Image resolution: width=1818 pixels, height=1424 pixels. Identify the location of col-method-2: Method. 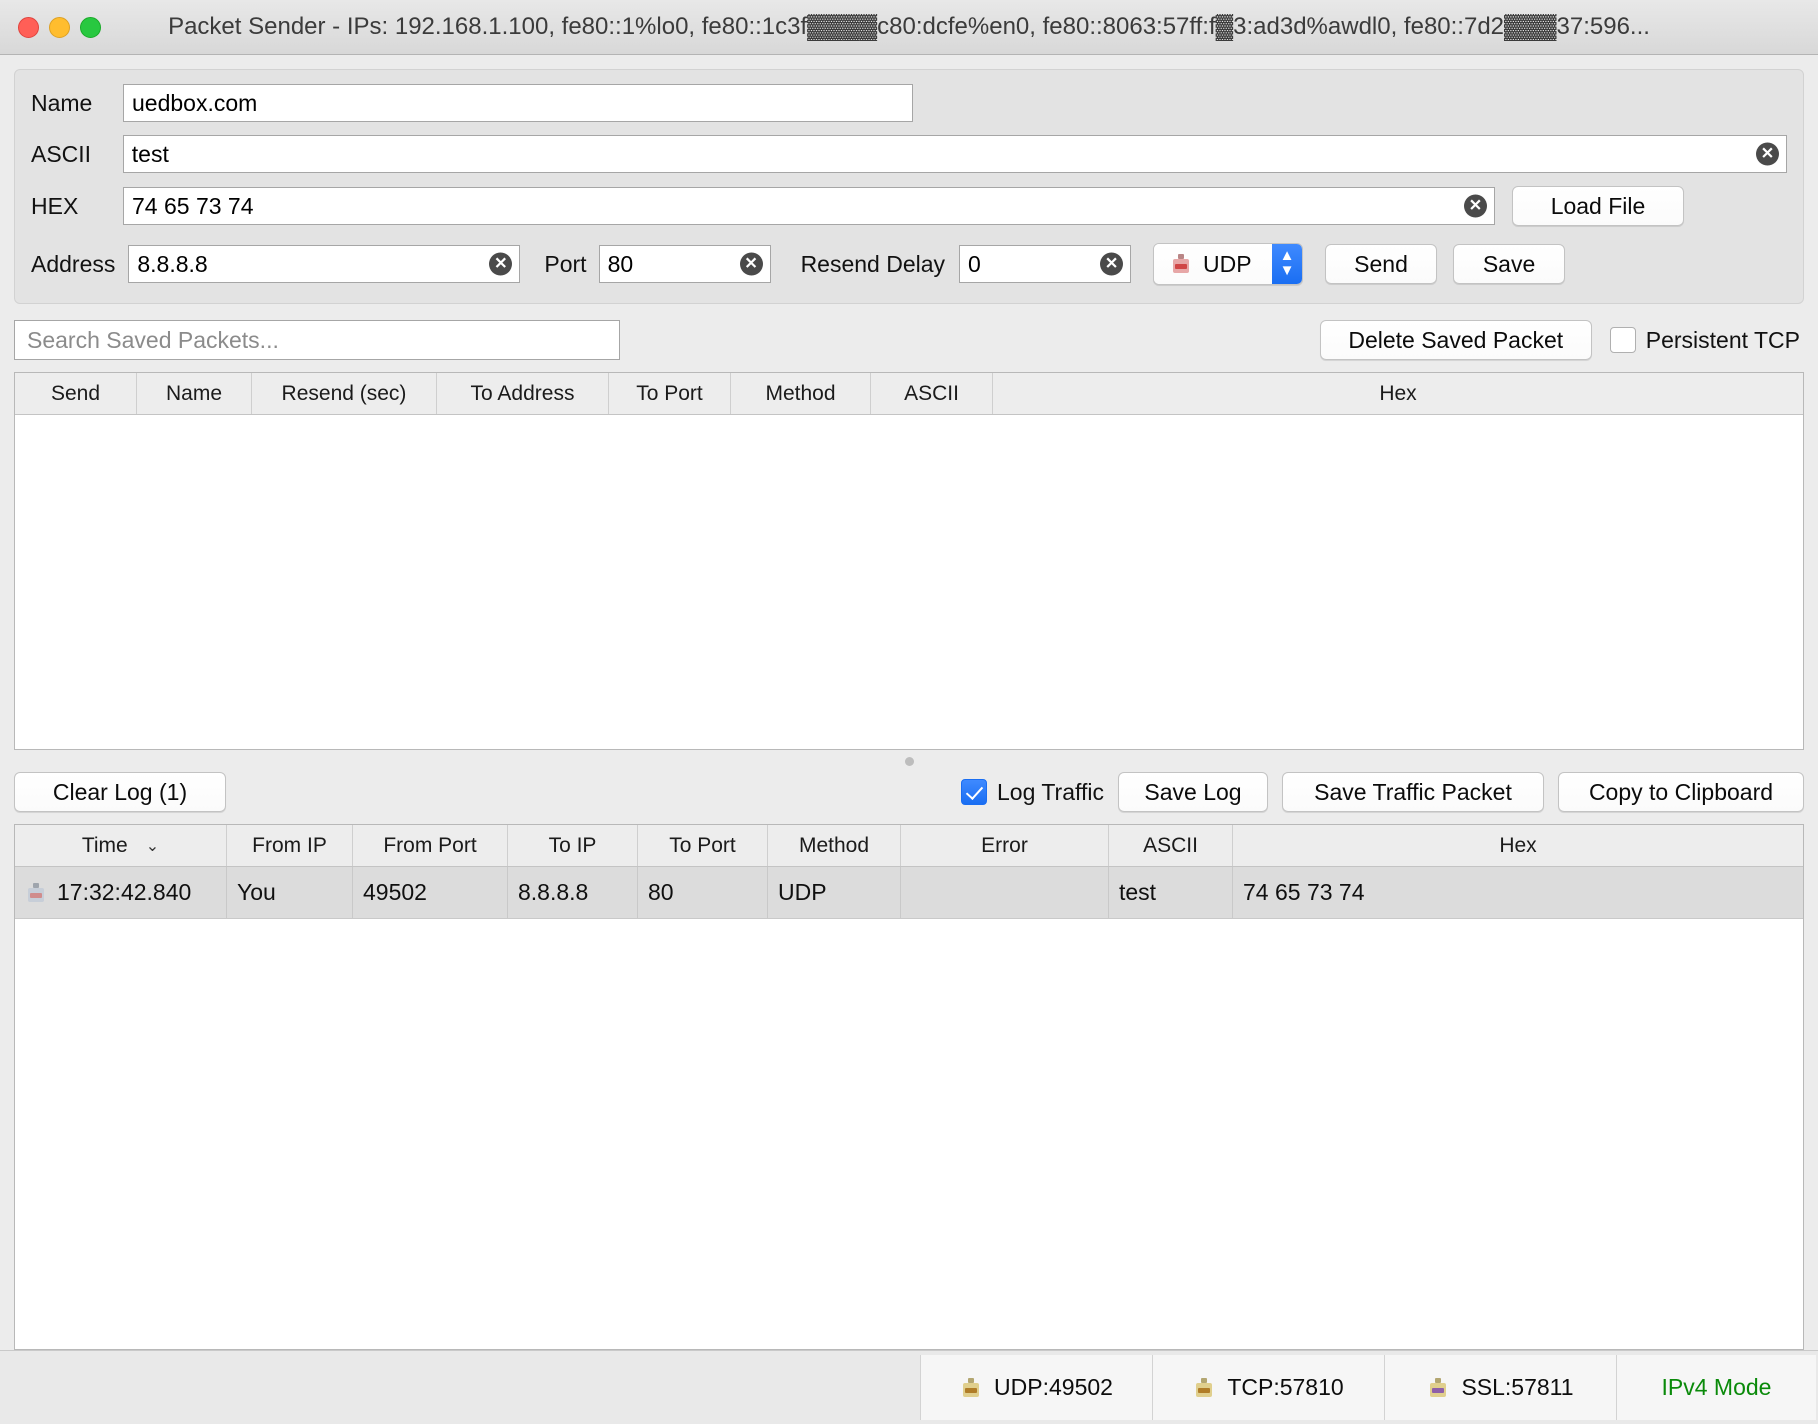
(834, 845).